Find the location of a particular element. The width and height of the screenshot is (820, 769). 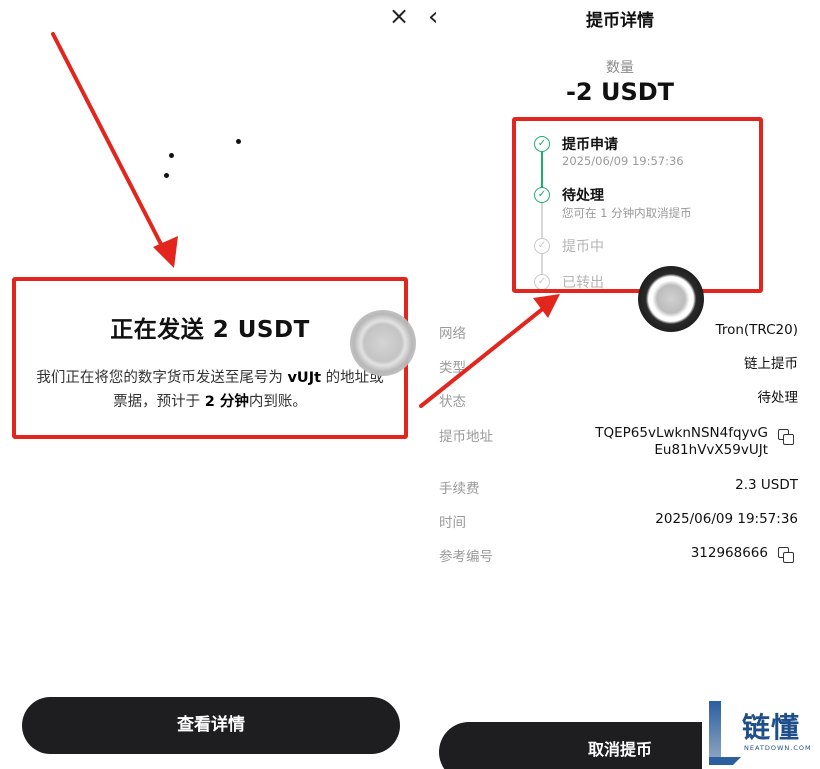

watermark-text: 链懂 is located at coordinates (771, 727).